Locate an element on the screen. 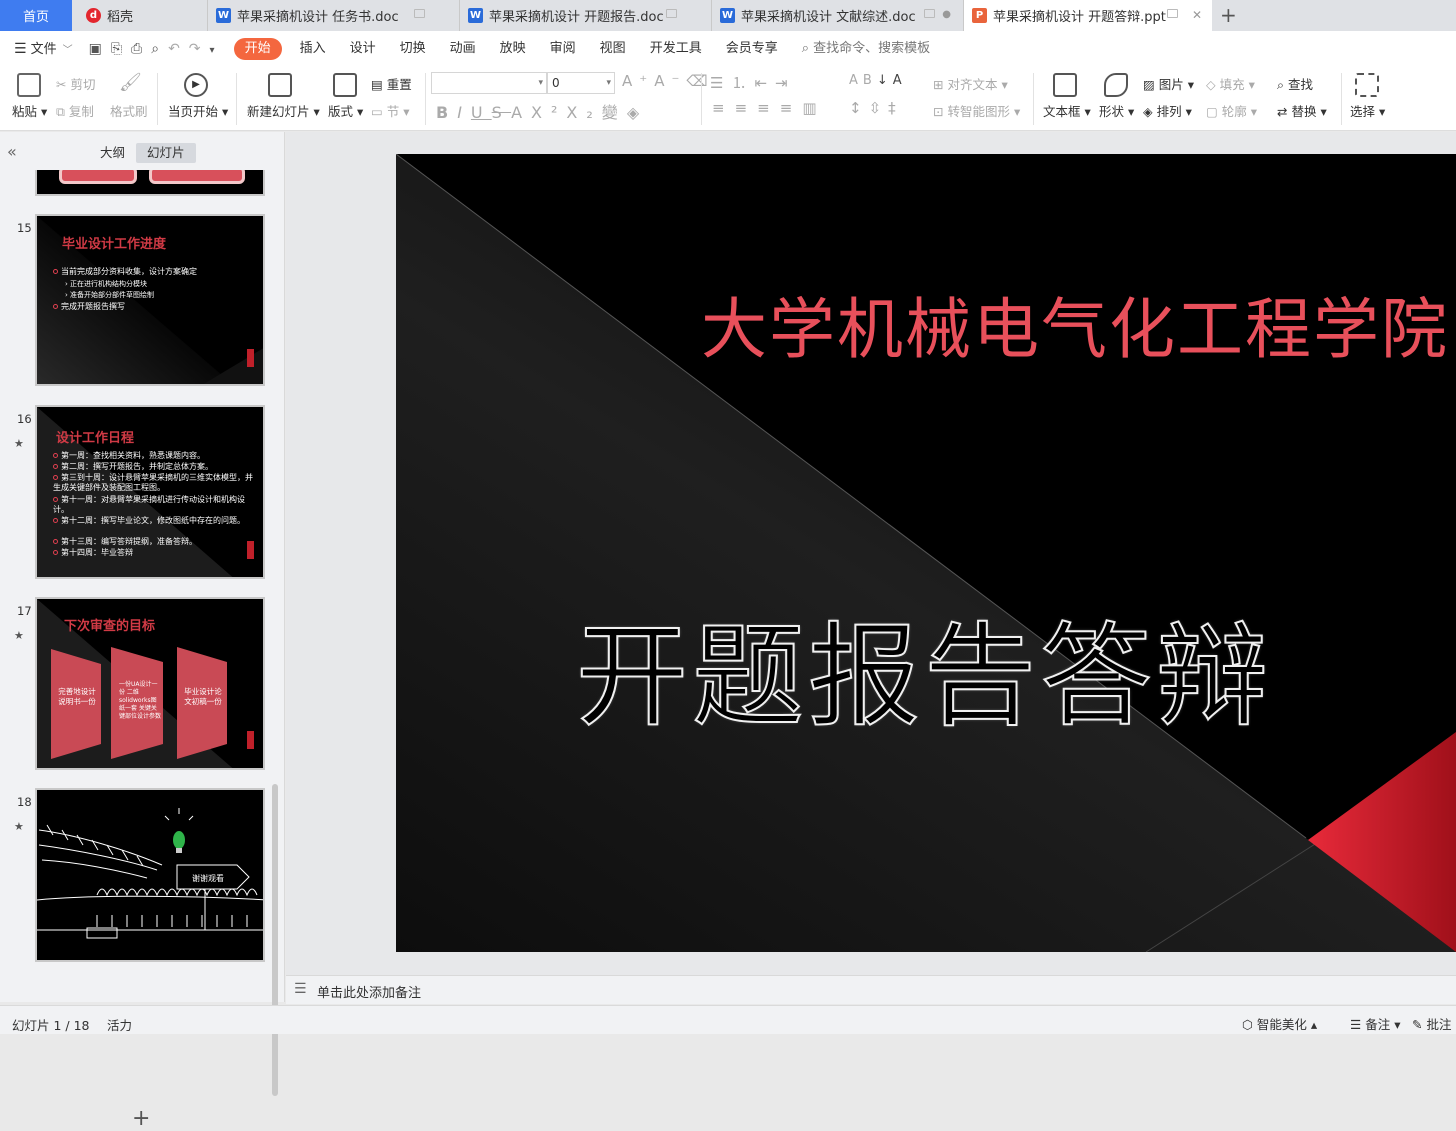 The height and width of the screenshot is (1131, 1456). align-left-icon: ≡ is located at coordinates (723, 108).